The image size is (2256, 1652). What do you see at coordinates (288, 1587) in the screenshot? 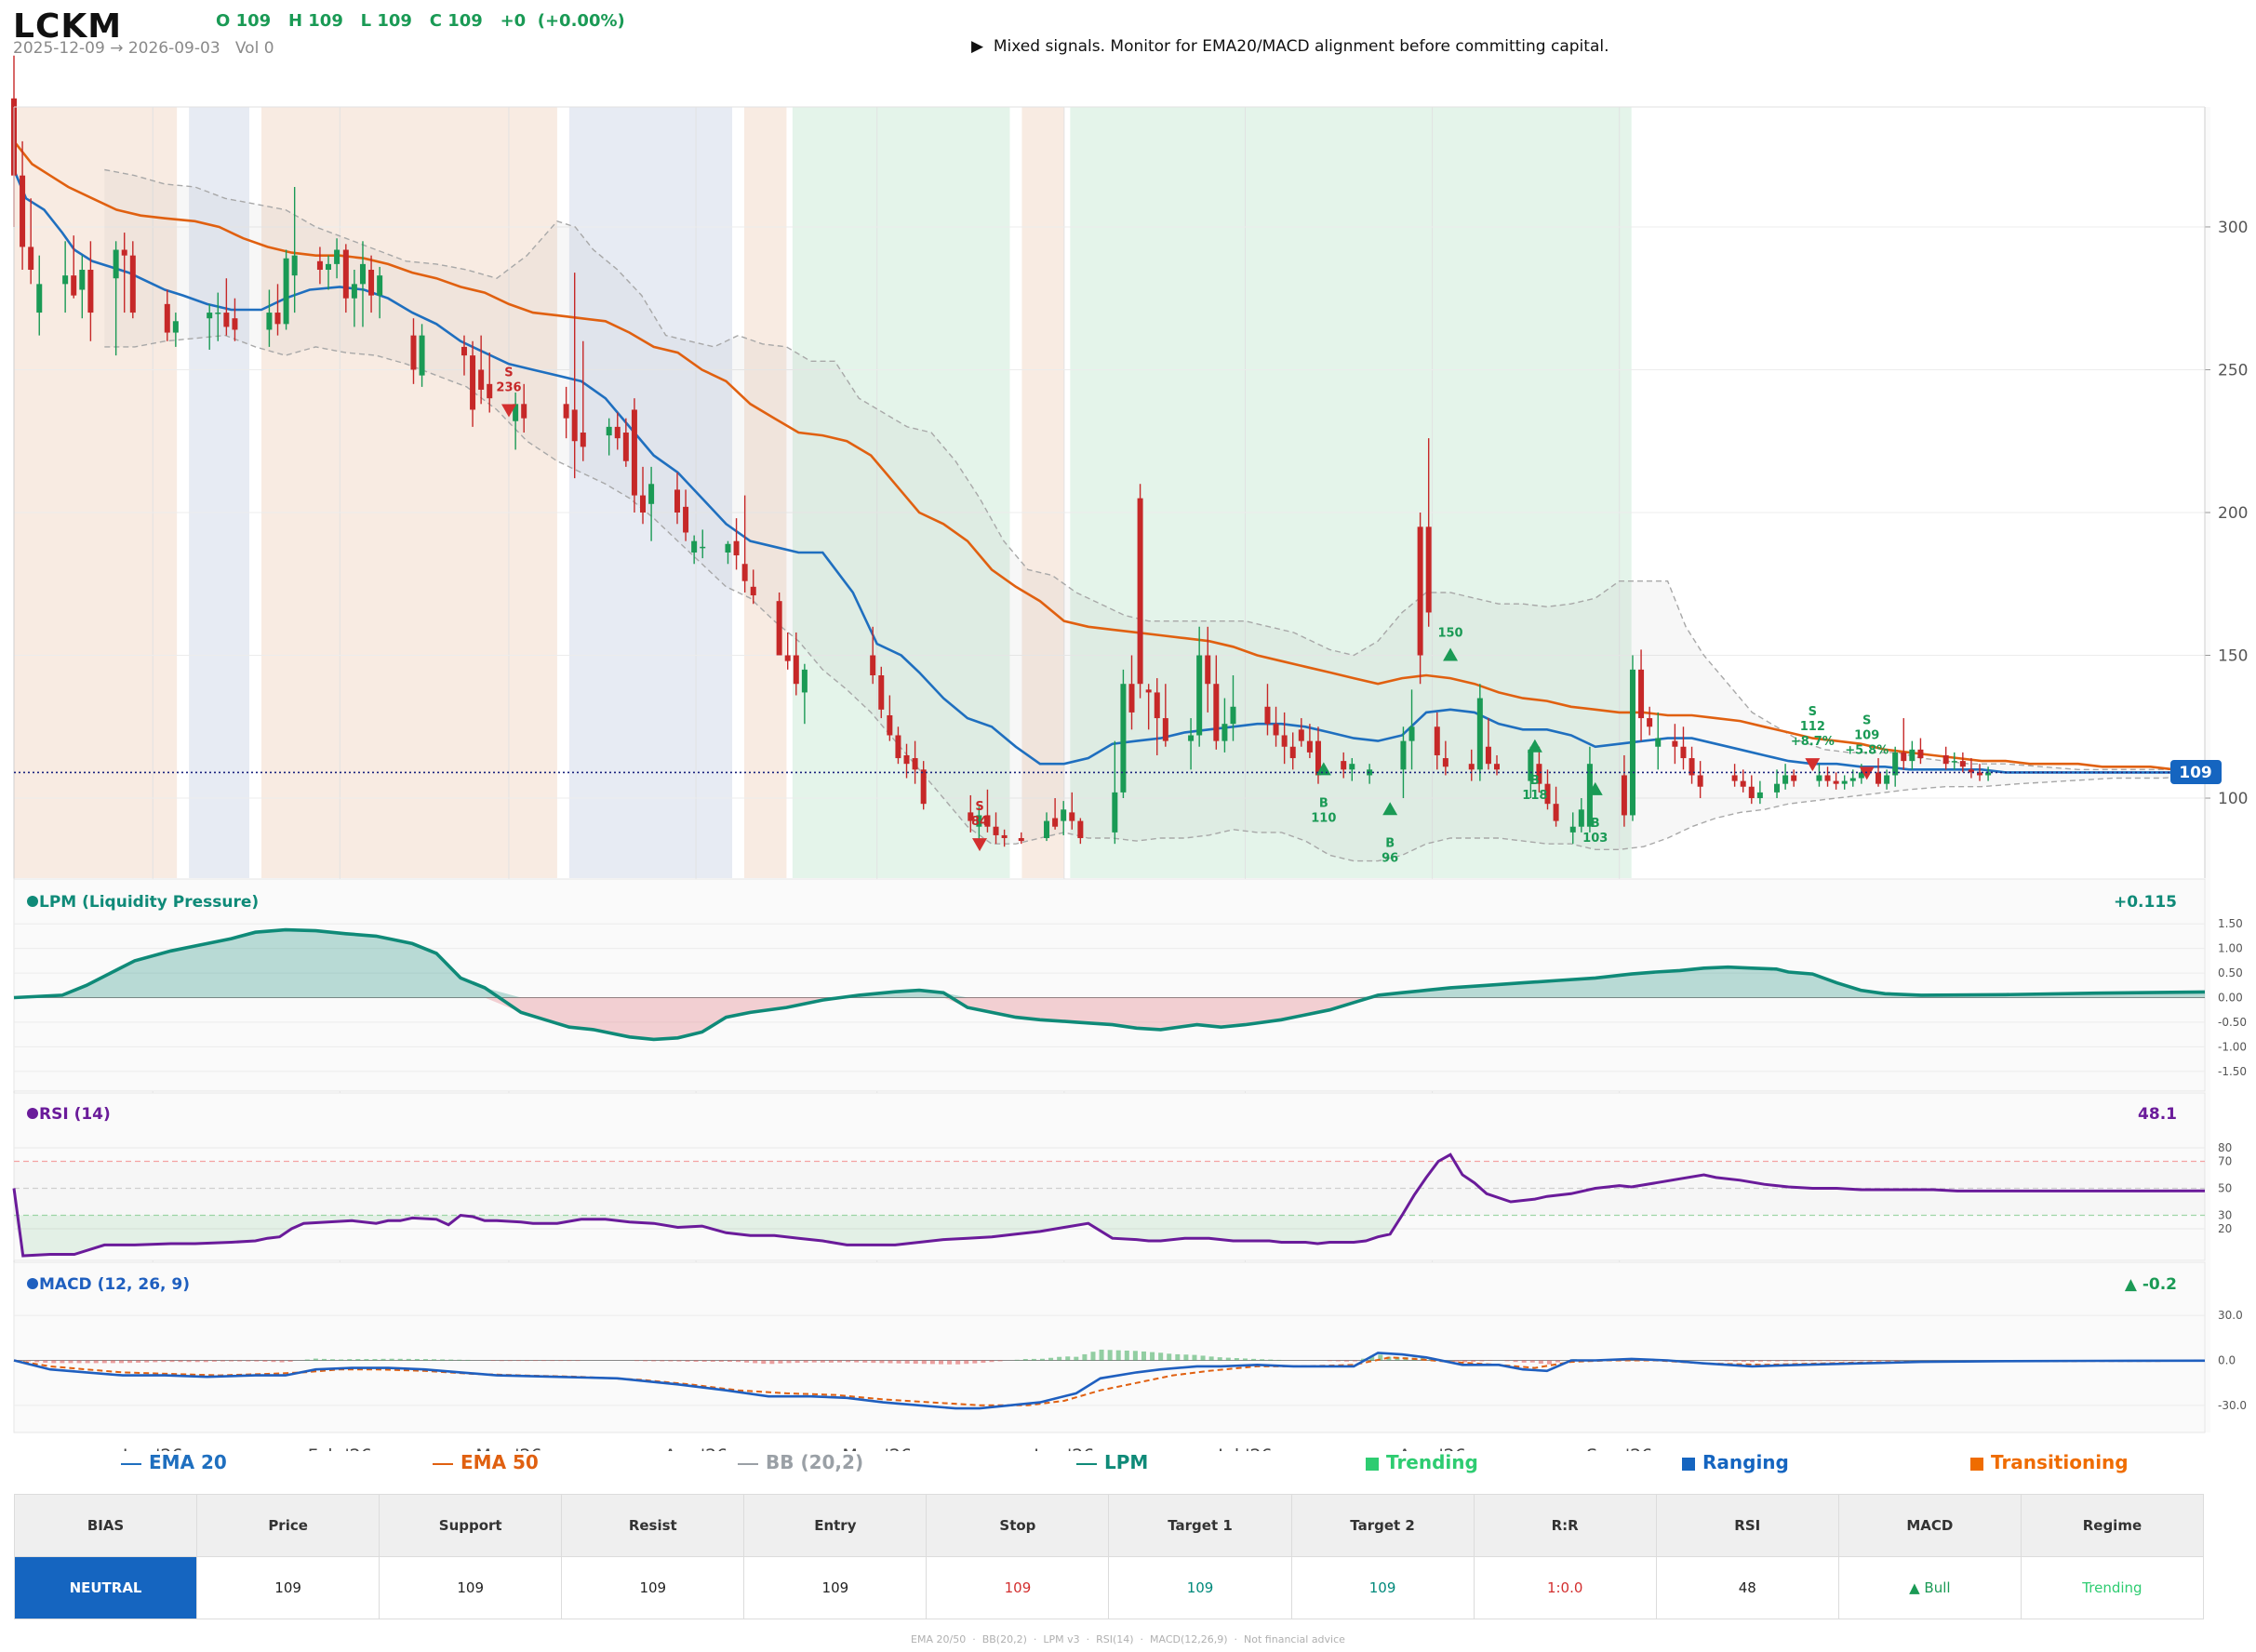
I see `price-value: 109` at bounding box center [288, 1587].